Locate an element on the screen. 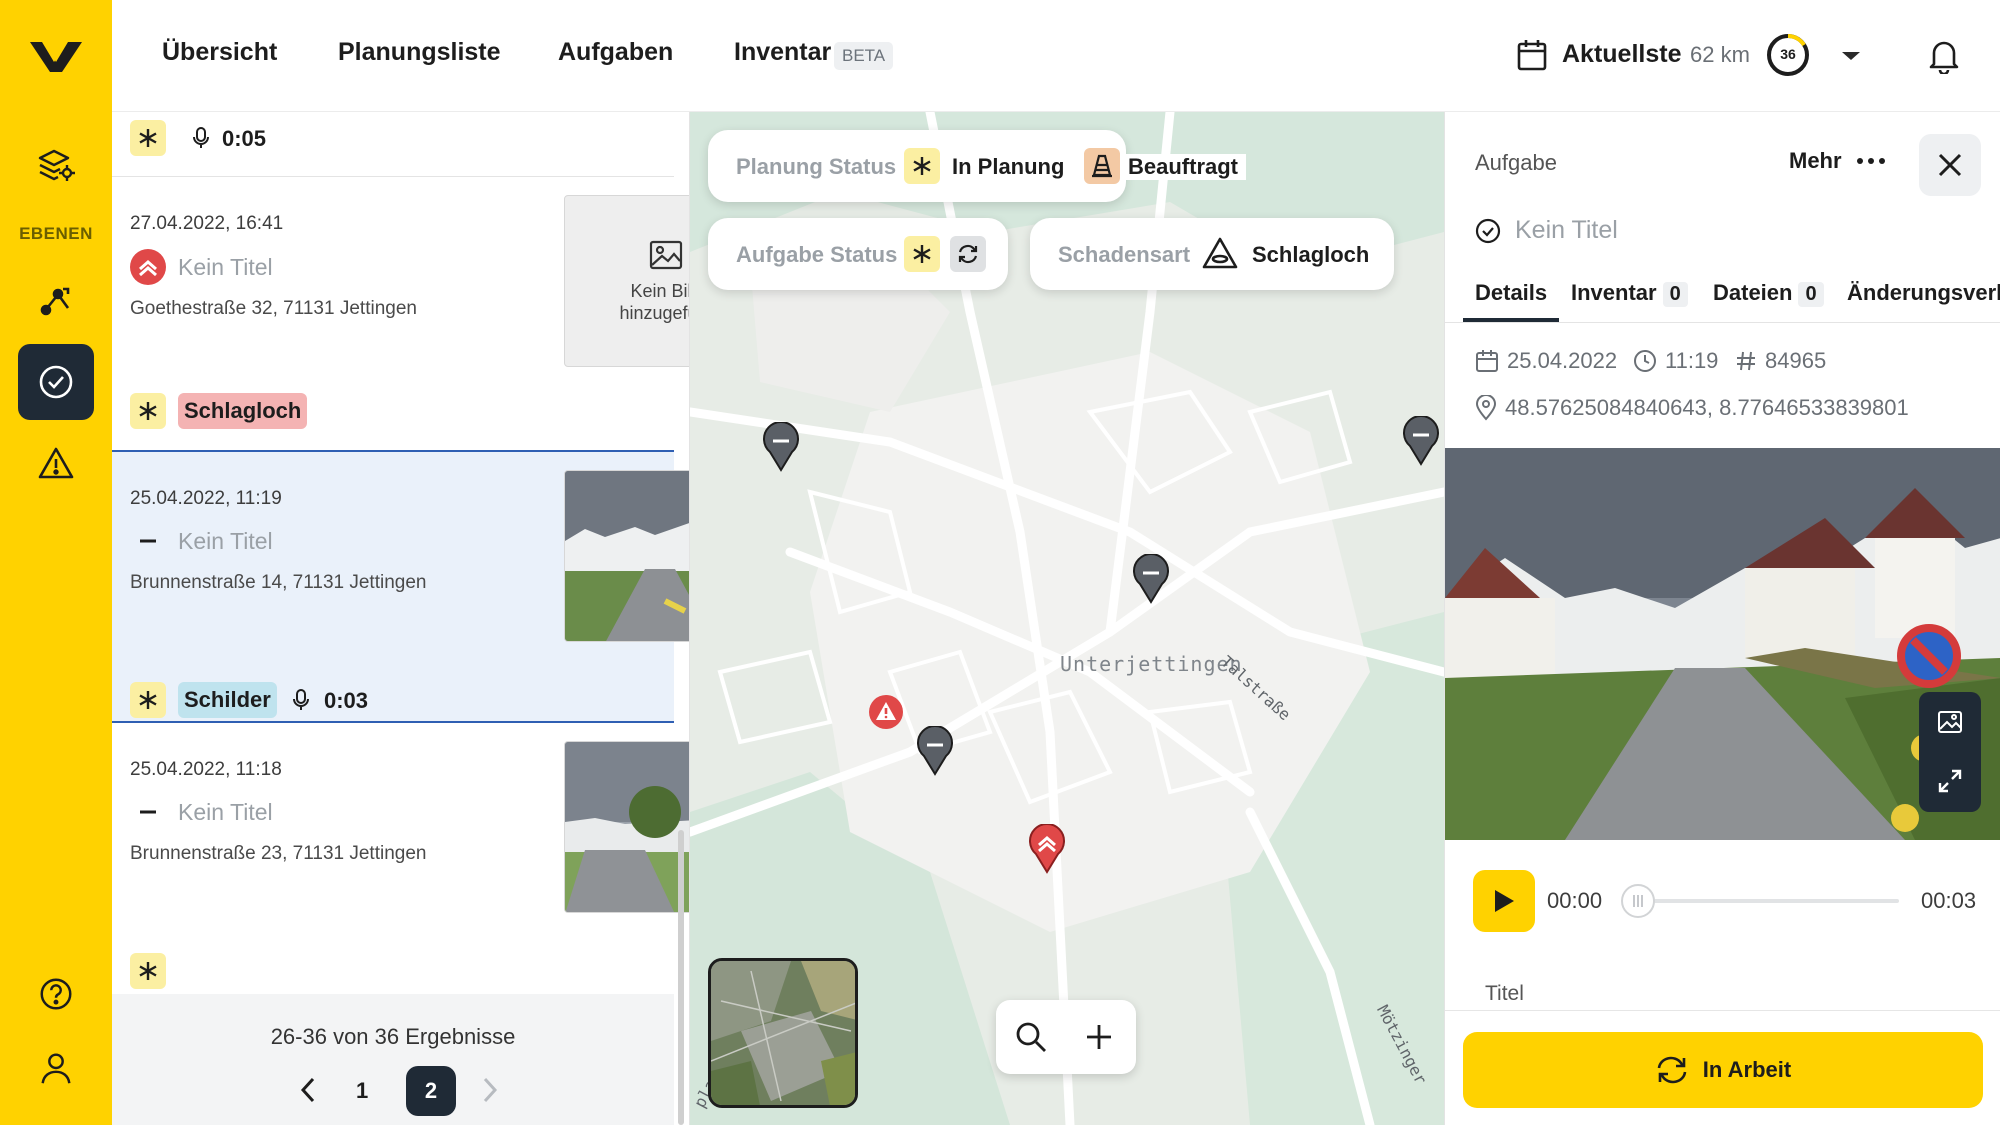 The image size is (2000, 1125). more-button: Mehr is located at coordinates (1837, 161).